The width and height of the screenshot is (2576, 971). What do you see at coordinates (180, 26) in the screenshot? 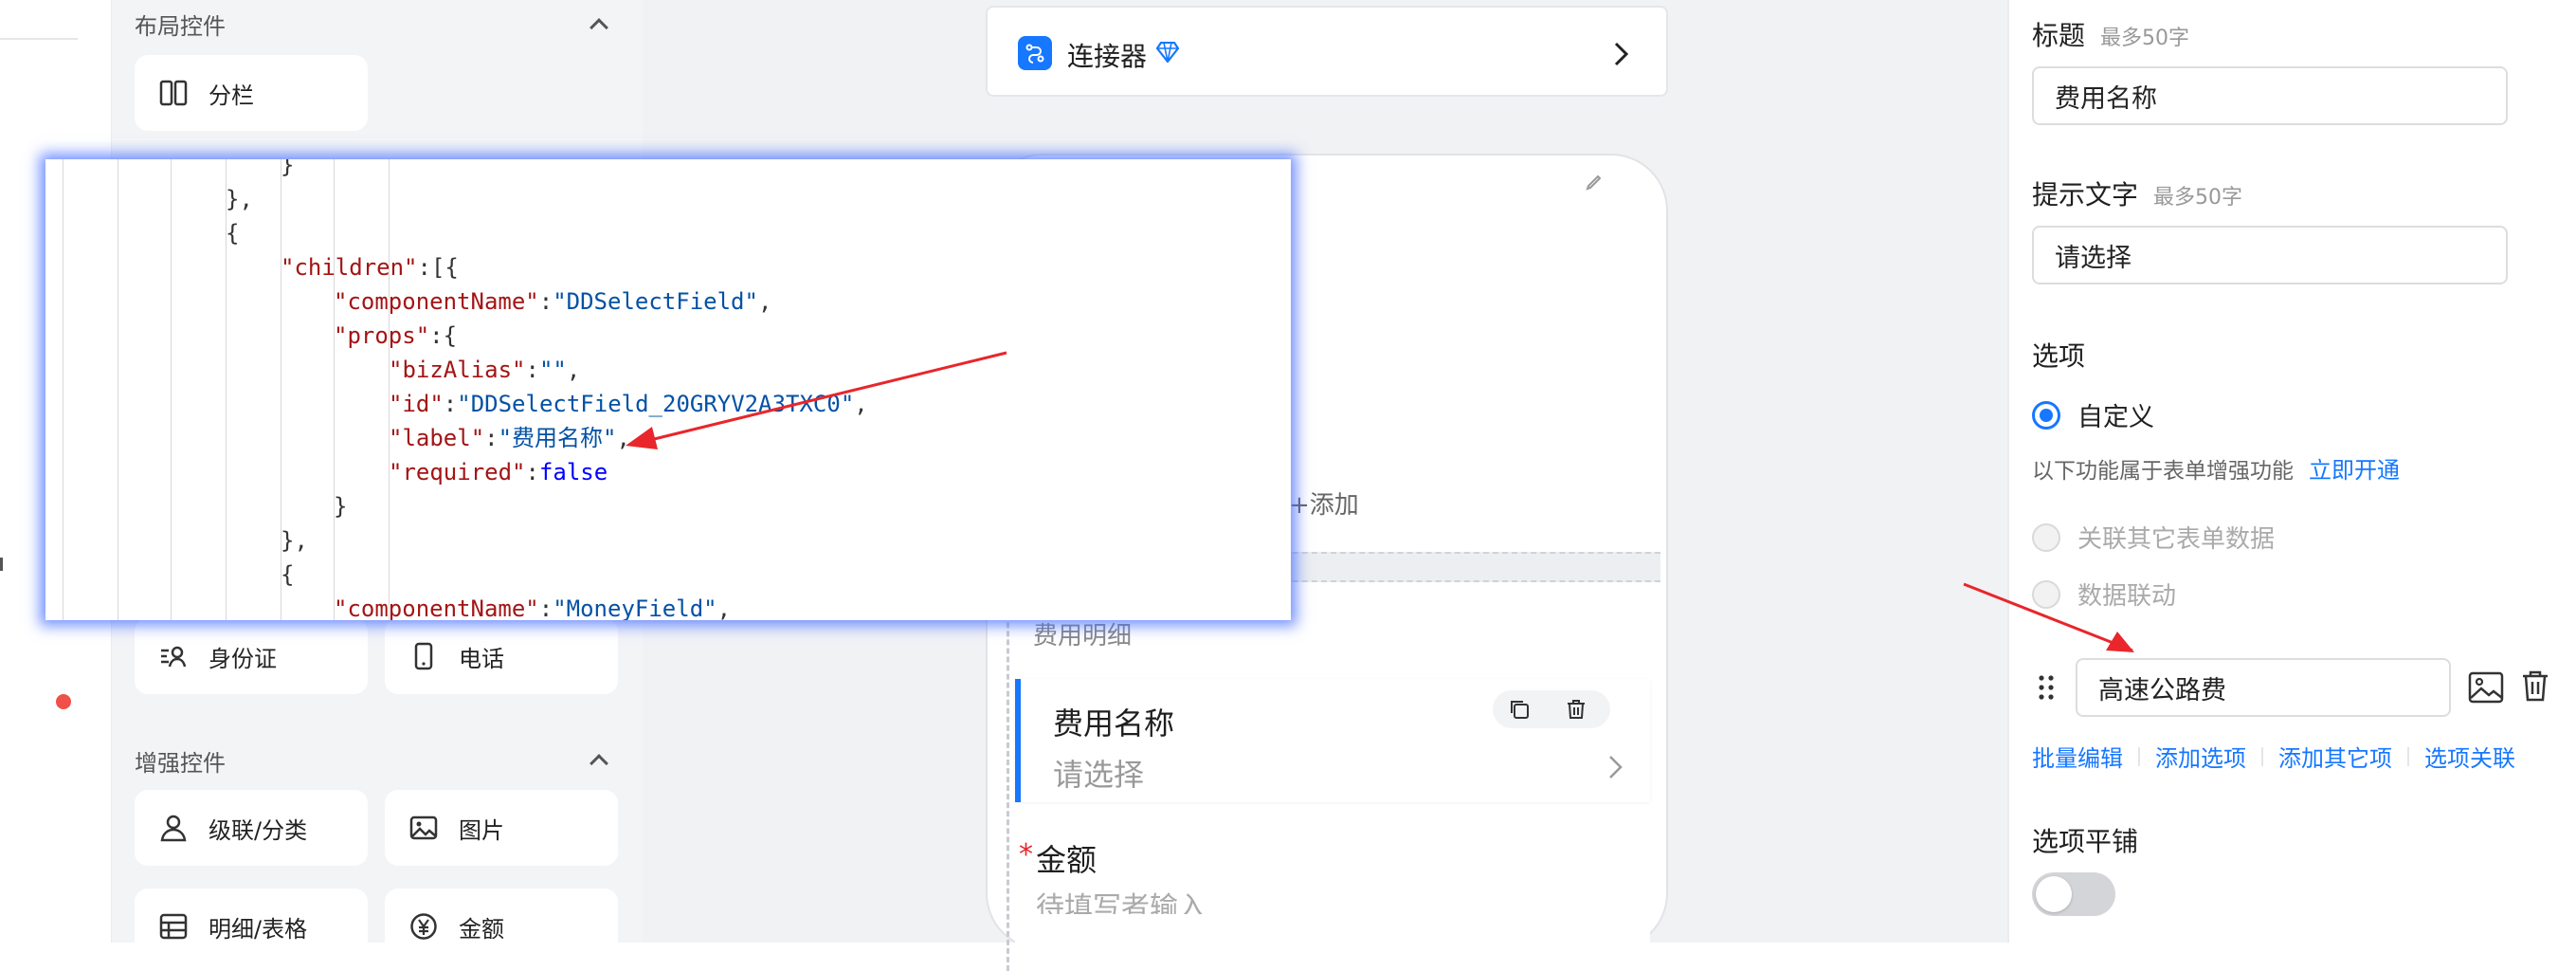
I see `section-title-layout: 布局控件` at bounding box center [180, 26].